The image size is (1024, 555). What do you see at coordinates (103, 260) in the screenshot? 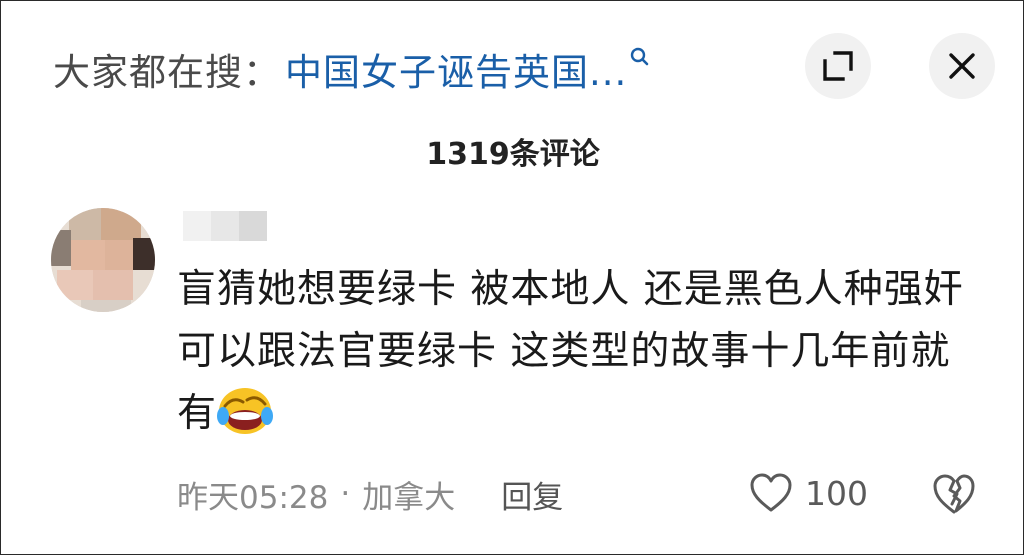
I see `avatar` at bounding box center [103, 260].